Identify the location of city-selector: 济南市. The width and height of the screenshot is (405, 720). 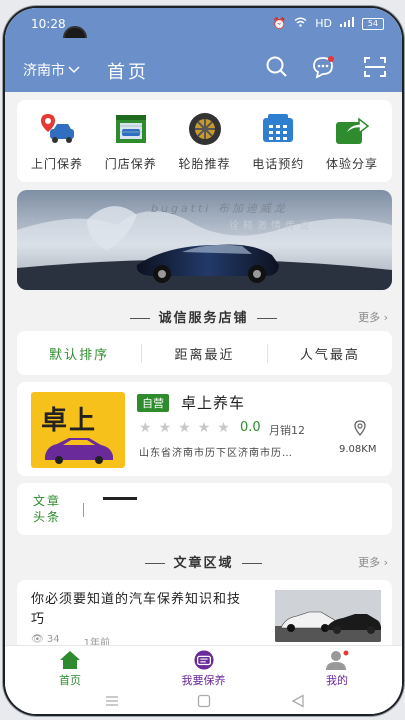
(51, 70).